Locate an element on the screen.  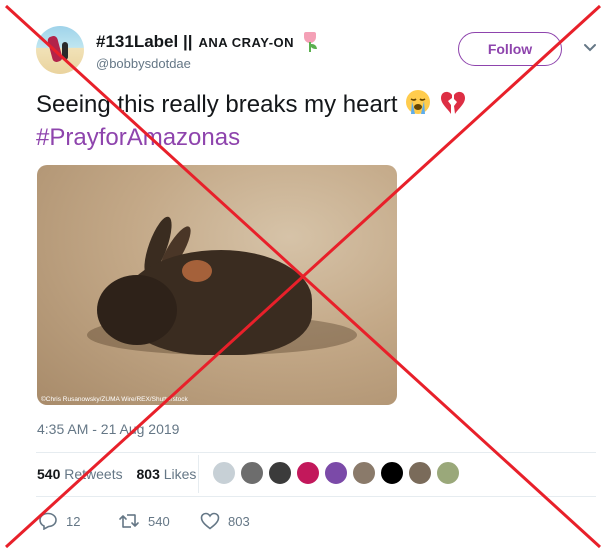
likes-stat: 803 Likes is located at coordinates (167, 474).